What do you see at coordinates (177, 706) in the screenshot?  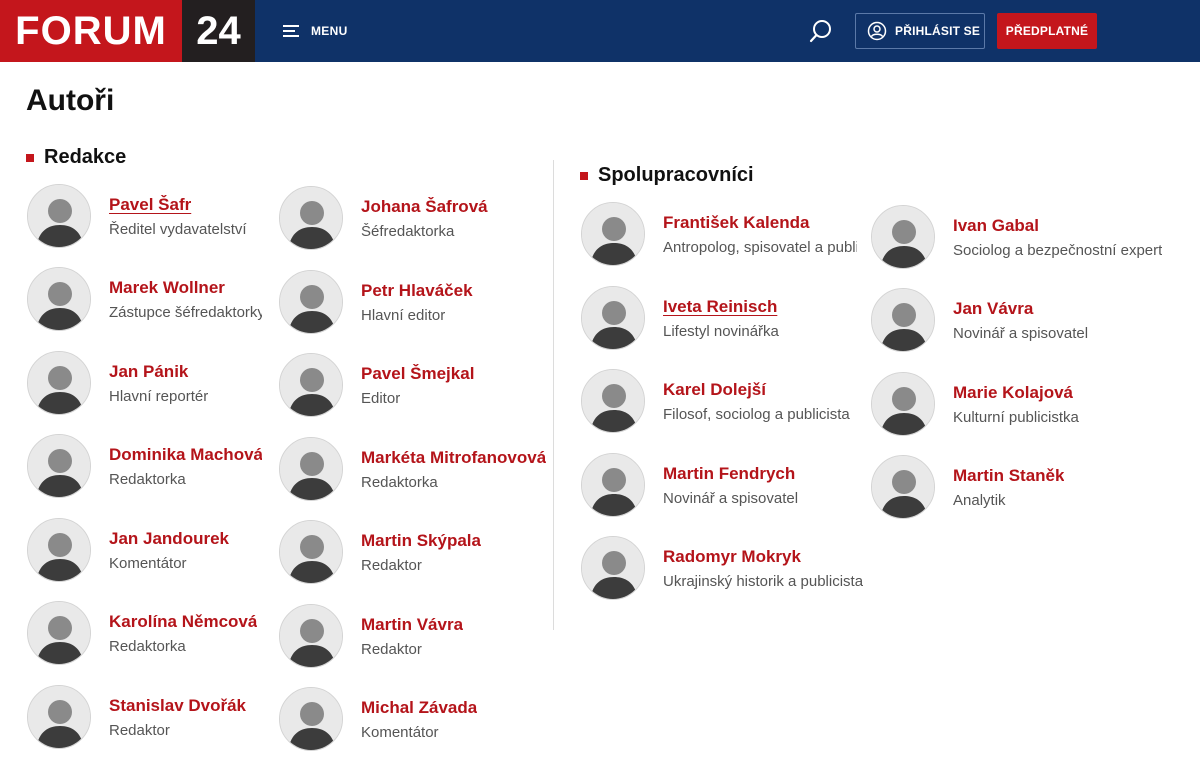 I see `author-name: Stanislav Dvořák` at bounding box center [177, 706].